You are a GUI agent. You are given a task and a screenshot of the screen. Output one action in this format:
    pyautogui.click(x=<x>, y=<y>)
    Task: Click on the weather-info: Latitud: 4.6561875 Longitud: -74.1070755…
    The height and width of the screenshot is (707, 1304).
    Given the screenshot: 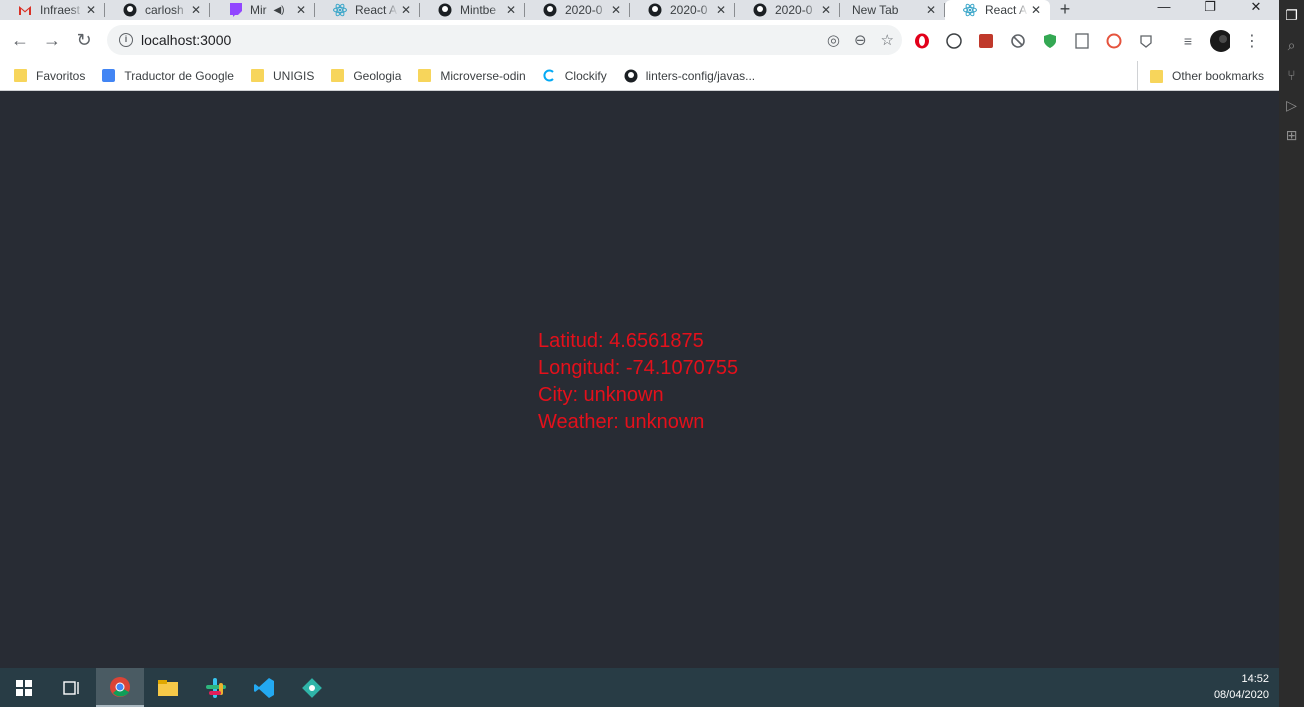 What is the action you would take?
    pyautogui.click(x=638, y=382)
    